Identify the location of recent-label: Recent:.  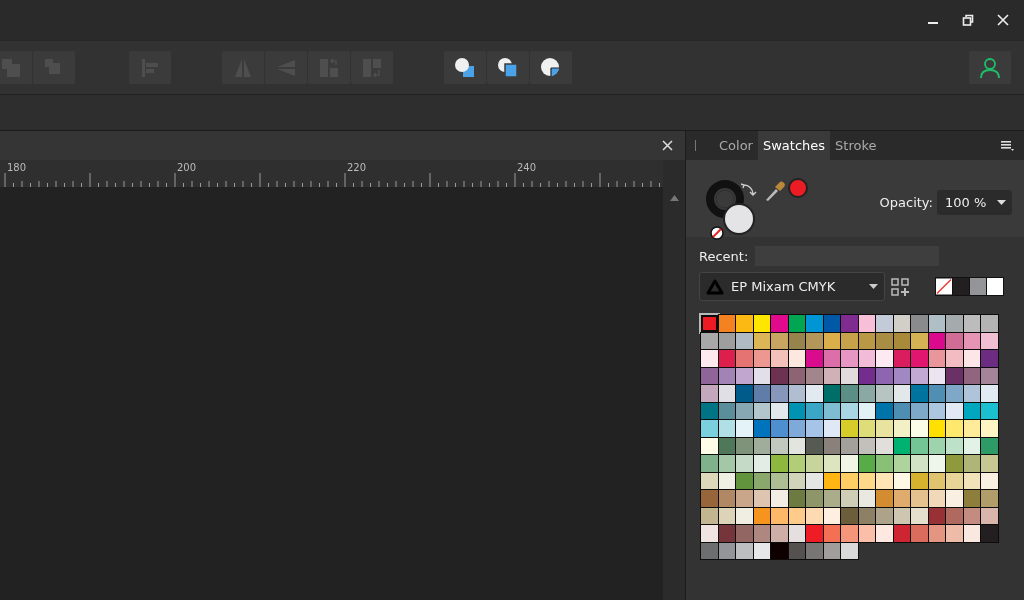
(724, 256).